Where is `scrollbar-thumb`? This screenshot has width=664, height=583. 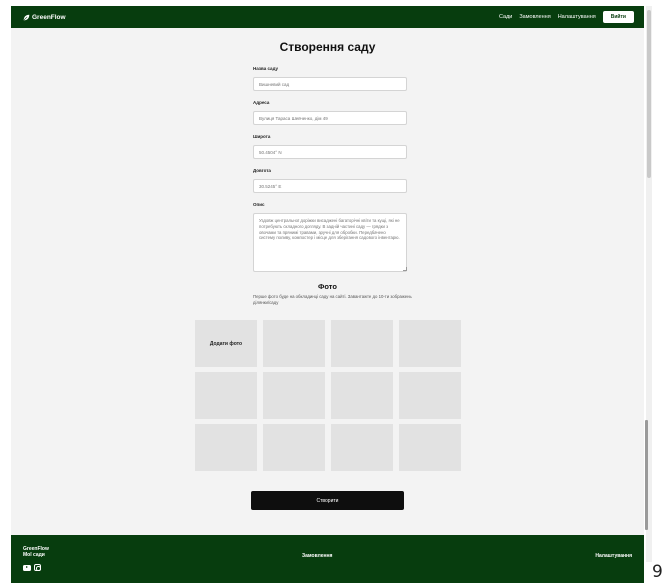 scrollbar-thumb is located at coordinates (649, 94).